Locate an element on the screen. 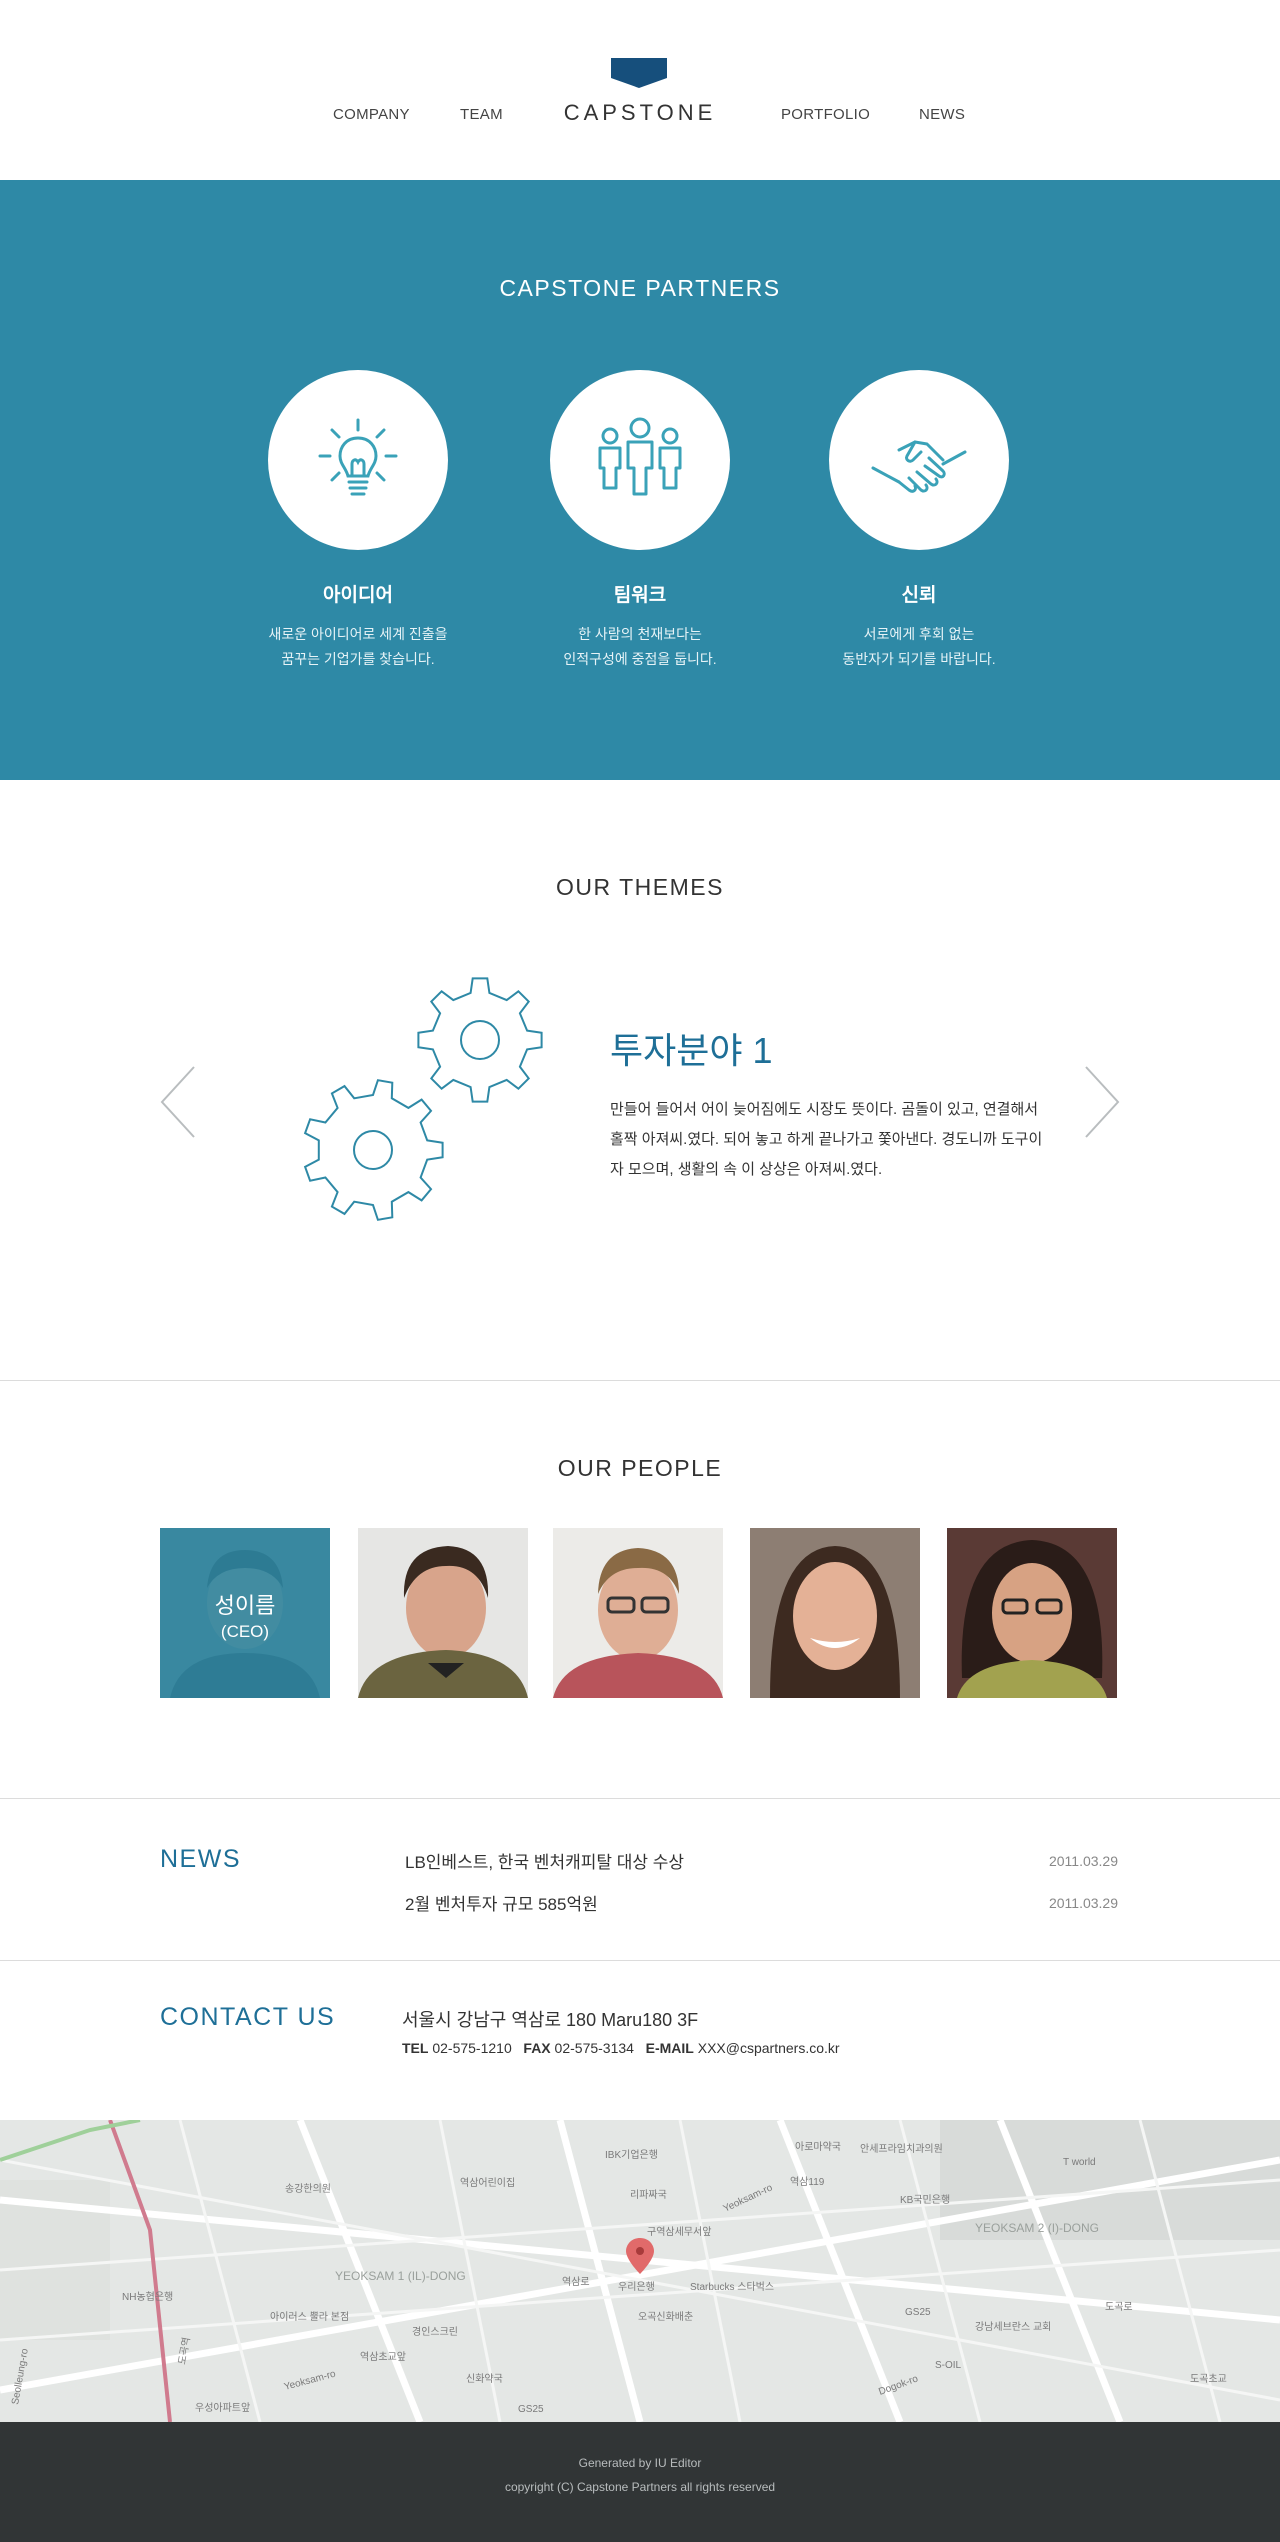 The height and width of the screenshot is (2542, 1280). news-heading: NEWS is located at coordinates (200, 1859).